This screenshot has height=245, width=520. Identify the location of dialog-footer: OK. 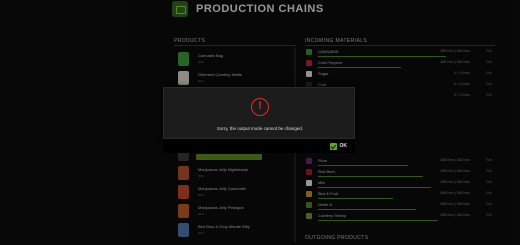
(259, 146).